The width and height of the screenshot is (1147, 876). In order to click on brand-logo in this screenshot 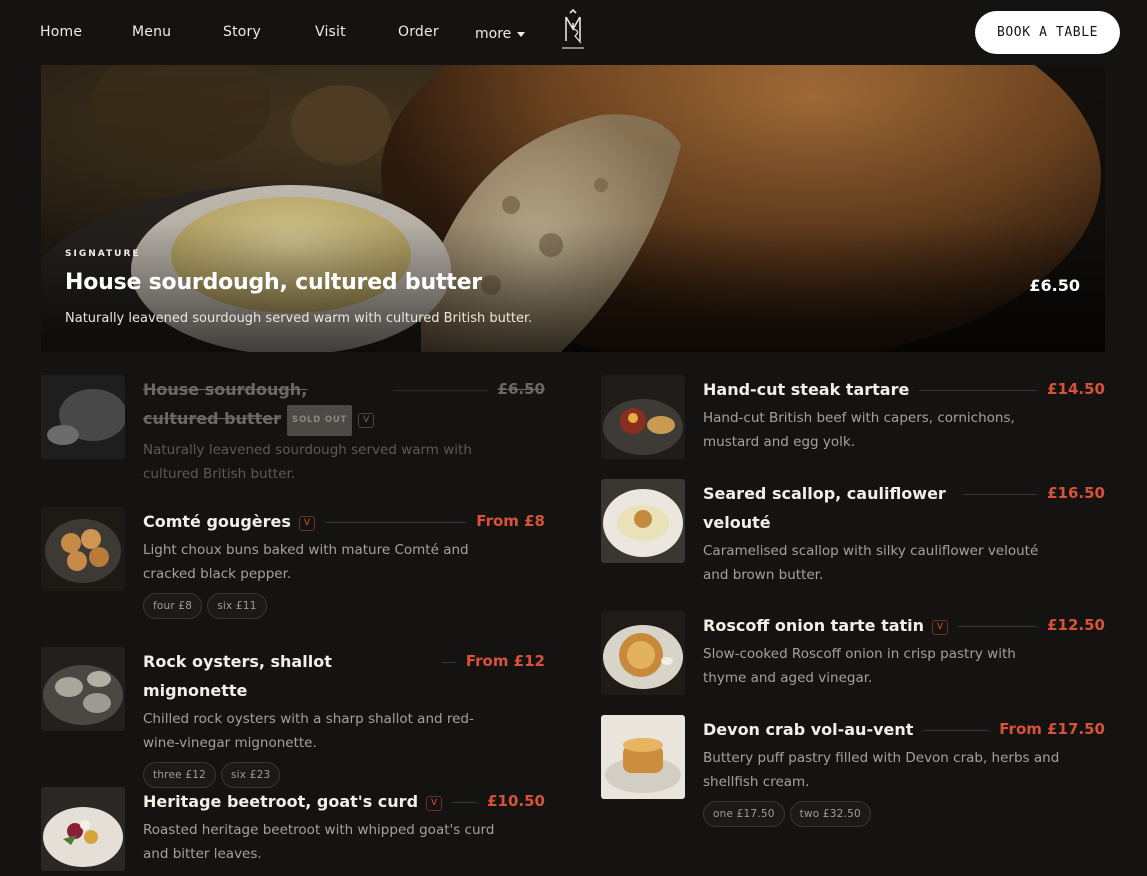, I will do `click(573, 31)`.